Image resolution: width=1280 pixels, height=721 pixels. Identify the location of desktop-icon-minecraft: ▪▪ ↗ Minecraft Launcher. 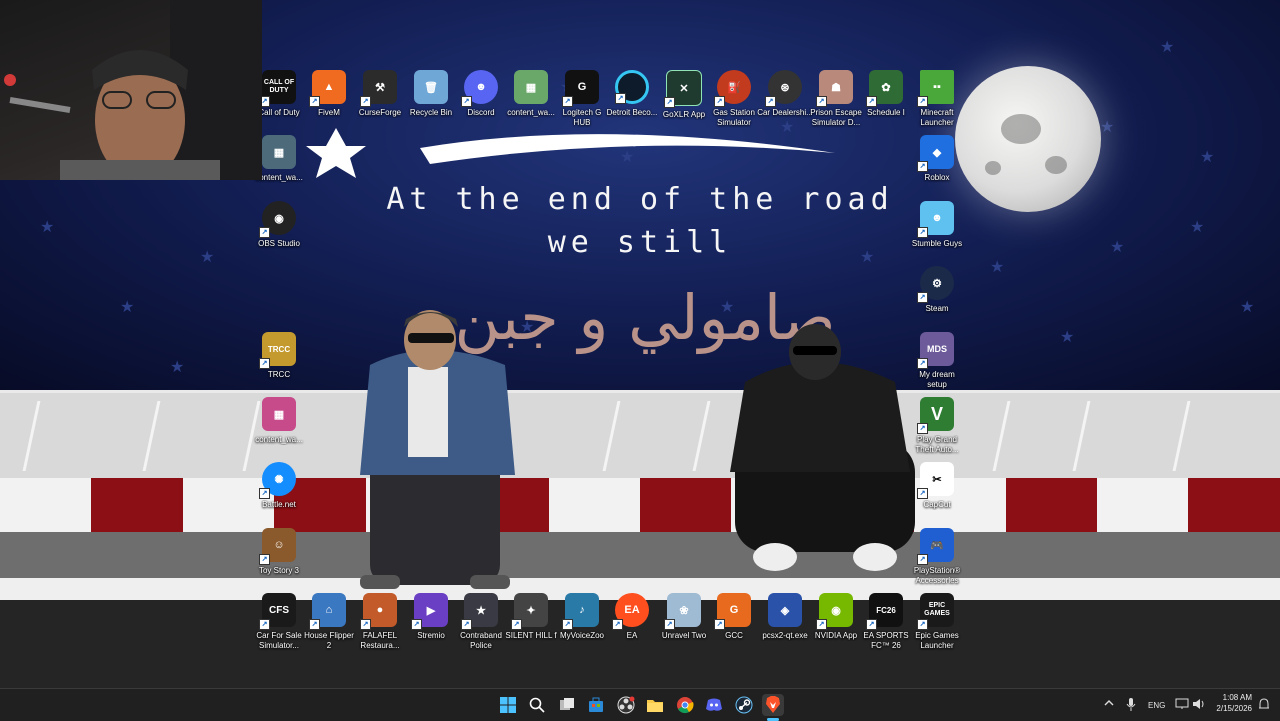
(937, 99).